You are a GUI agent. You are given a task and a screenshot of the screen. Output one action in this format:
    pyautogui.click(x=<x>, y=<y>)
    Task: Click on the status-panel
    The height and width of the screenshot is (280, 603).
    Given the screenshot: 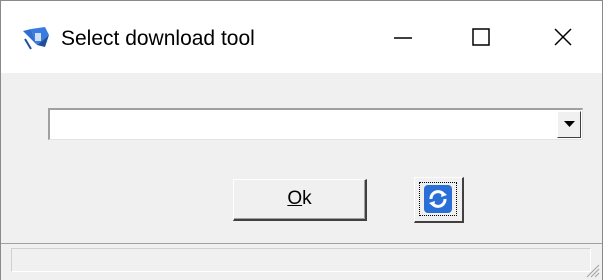 What is the action you would take?
    pyautogui.click(x=301, y=260)
    